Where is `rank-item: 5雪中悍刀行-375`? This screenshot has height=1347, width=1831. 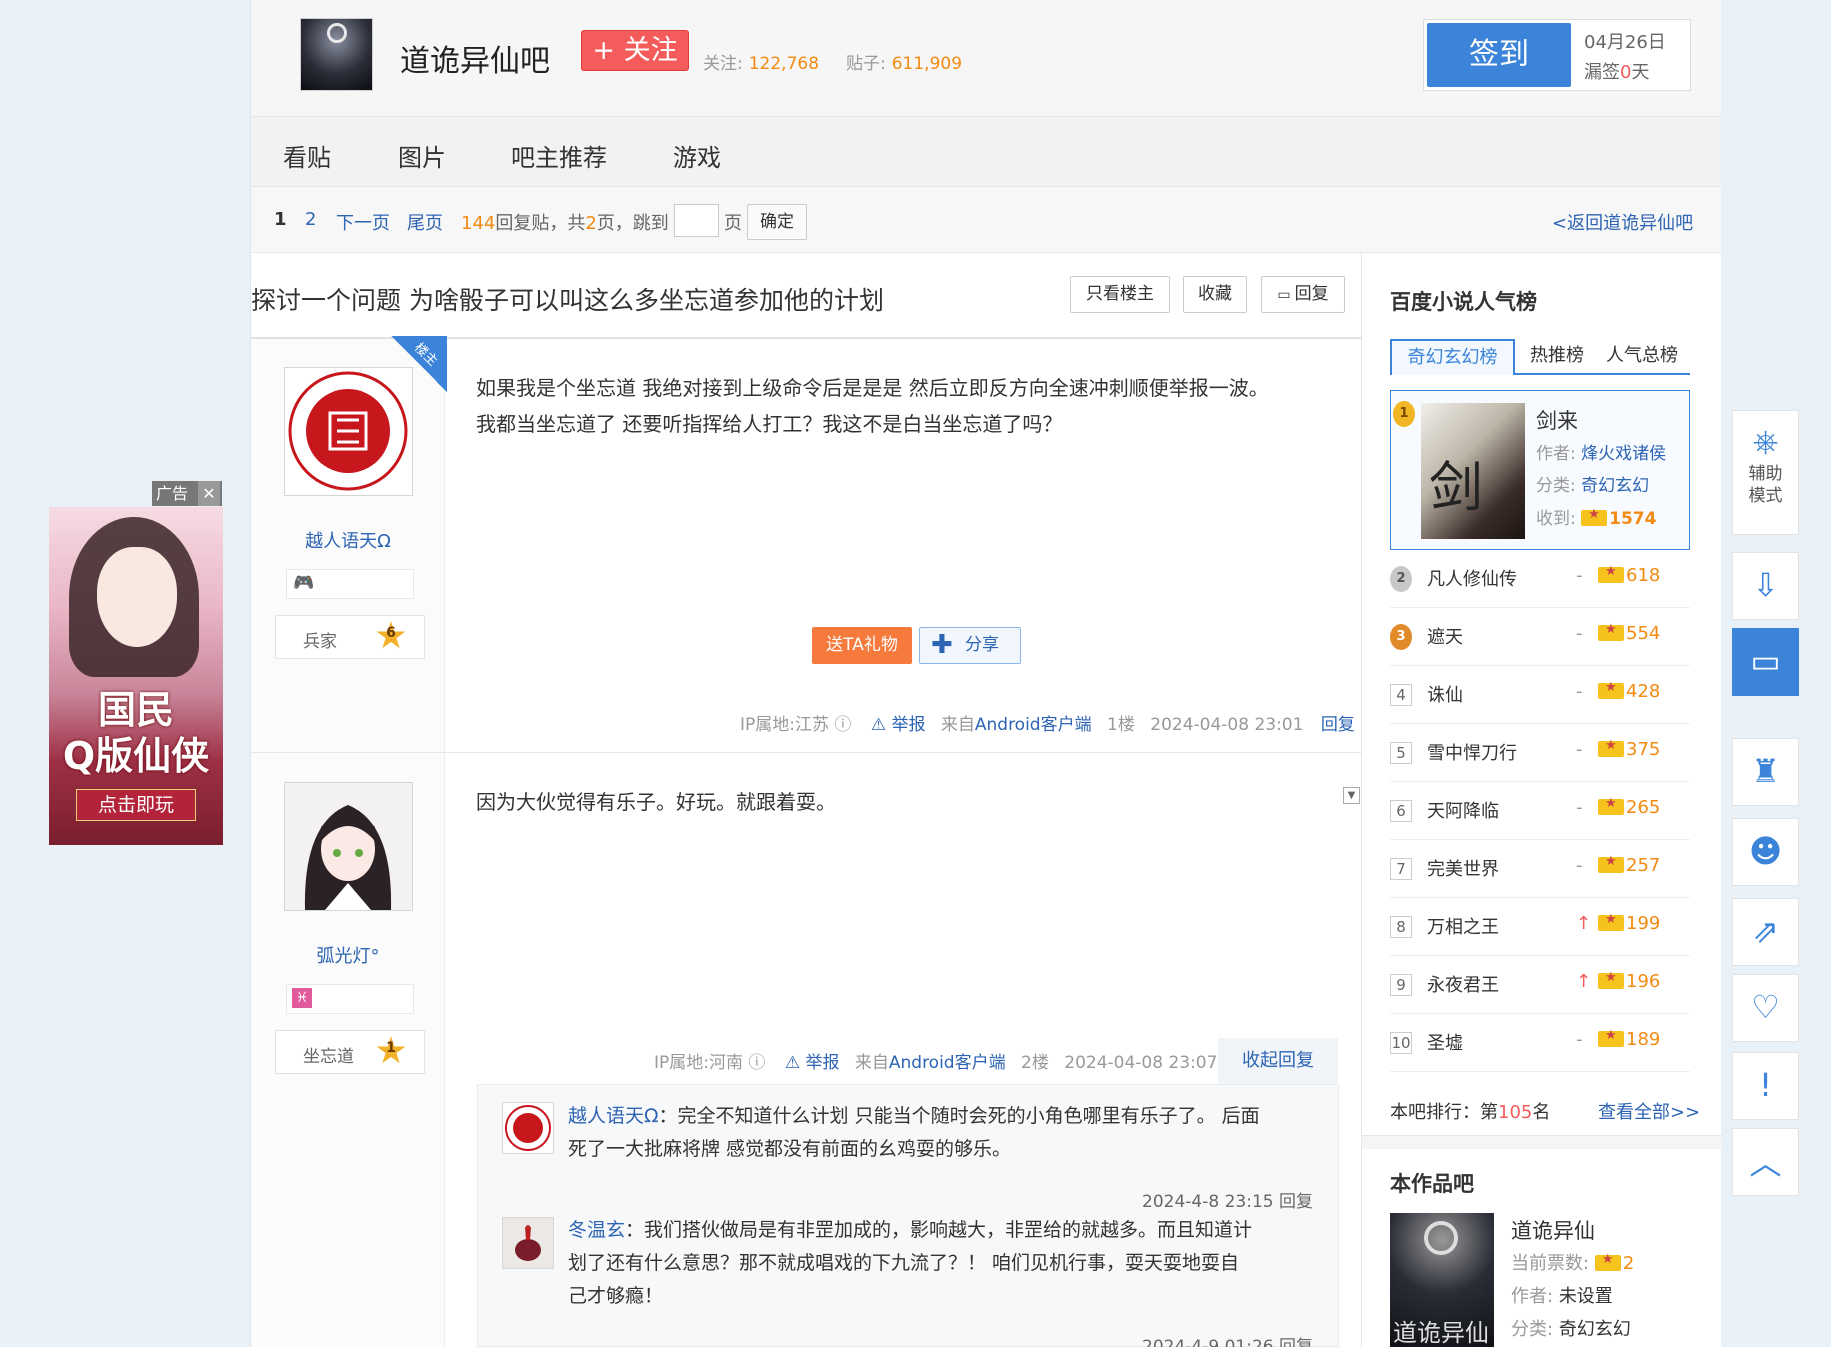 rank-item: 5雪中悍刀行-375 is located at coordinates (1540, 753).